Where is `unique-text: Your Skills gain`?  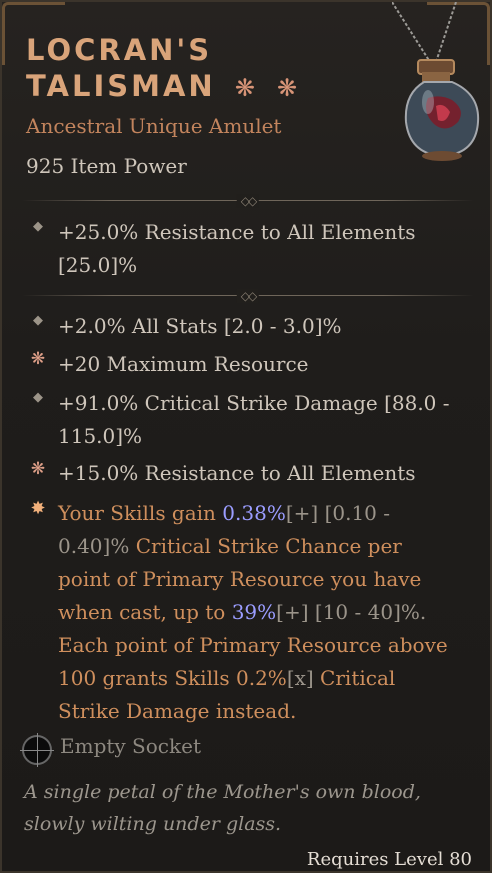 unique-text: Your Skills gain is located at coordinates (140, 513).